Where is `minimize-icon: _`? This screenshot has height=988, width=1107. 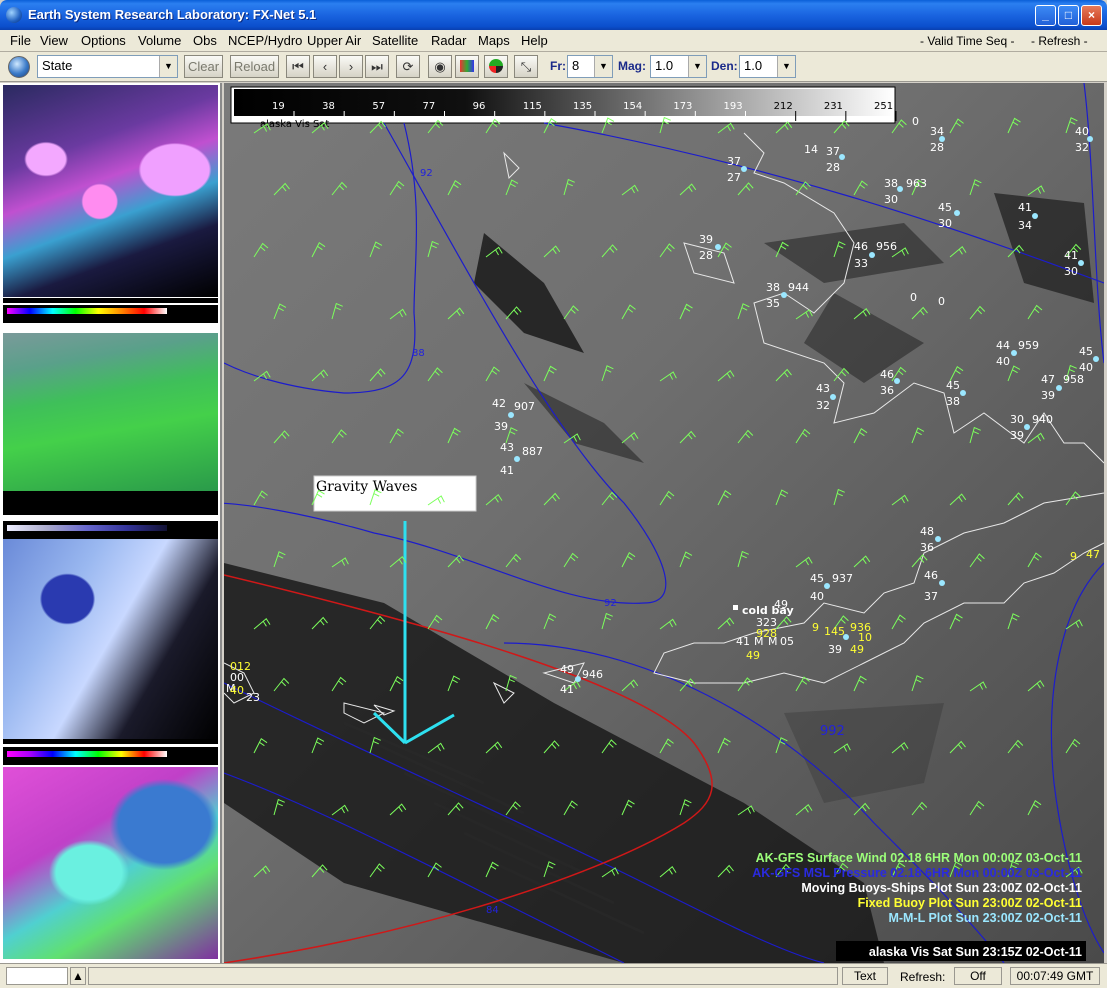
minimize-icon: _ is located at coordinates (1045, 15).